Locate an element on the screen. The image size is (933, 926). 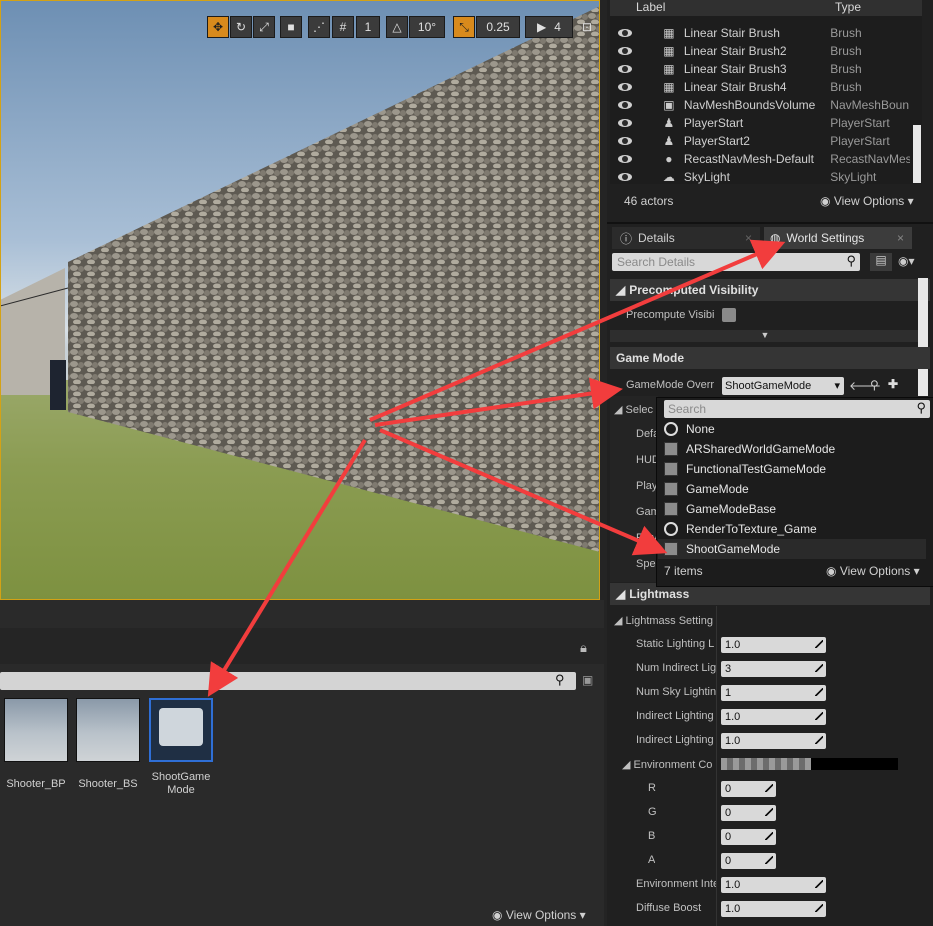
gamemode-override-combo: ShootGameMode ▾ is located at coordinates (783, 386).